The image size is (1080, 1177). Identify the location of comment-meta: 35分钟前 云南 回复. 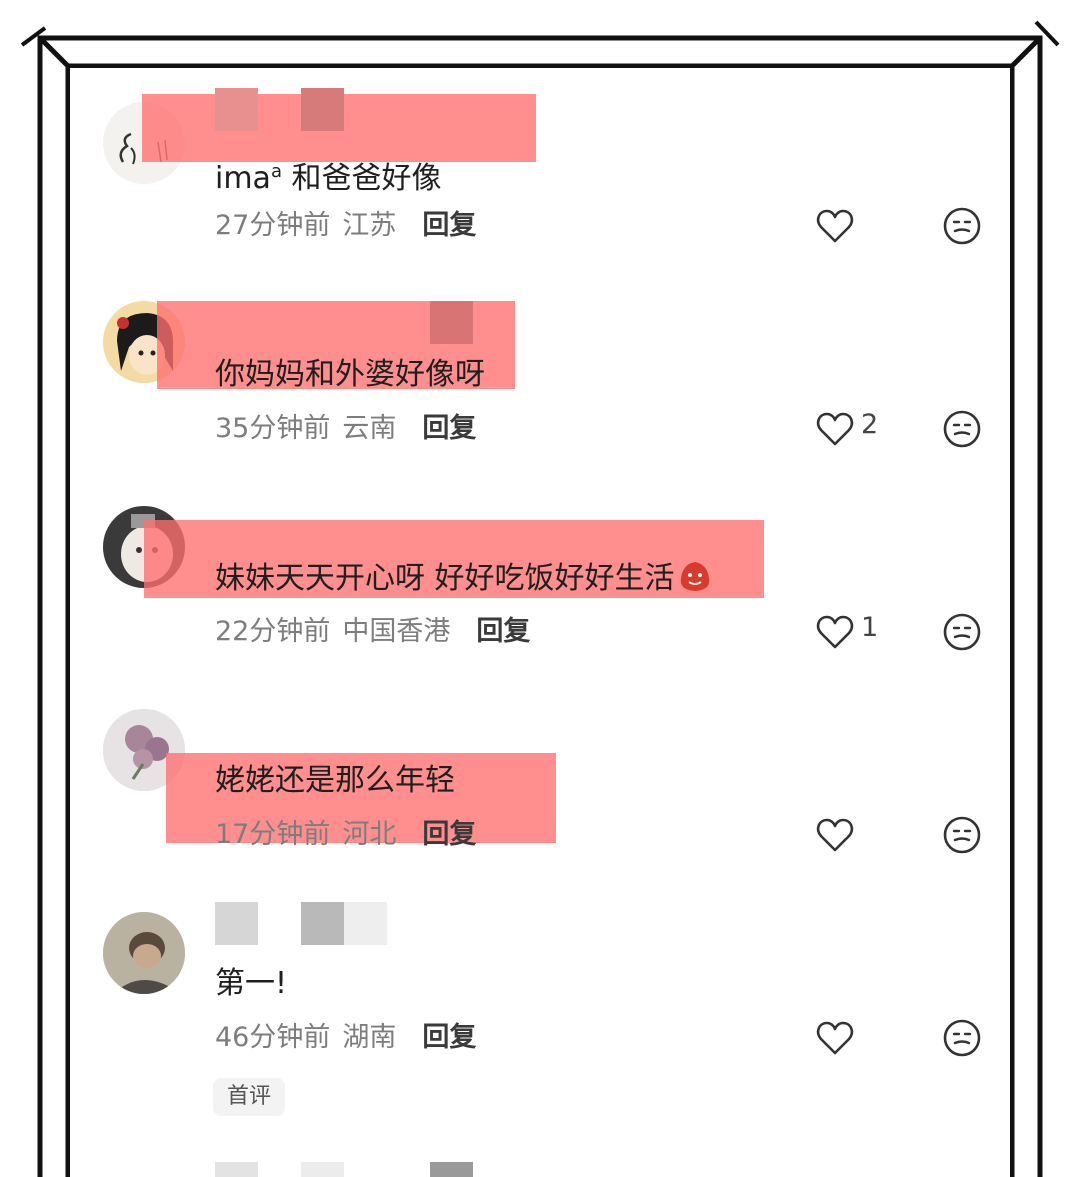
(345, 429).